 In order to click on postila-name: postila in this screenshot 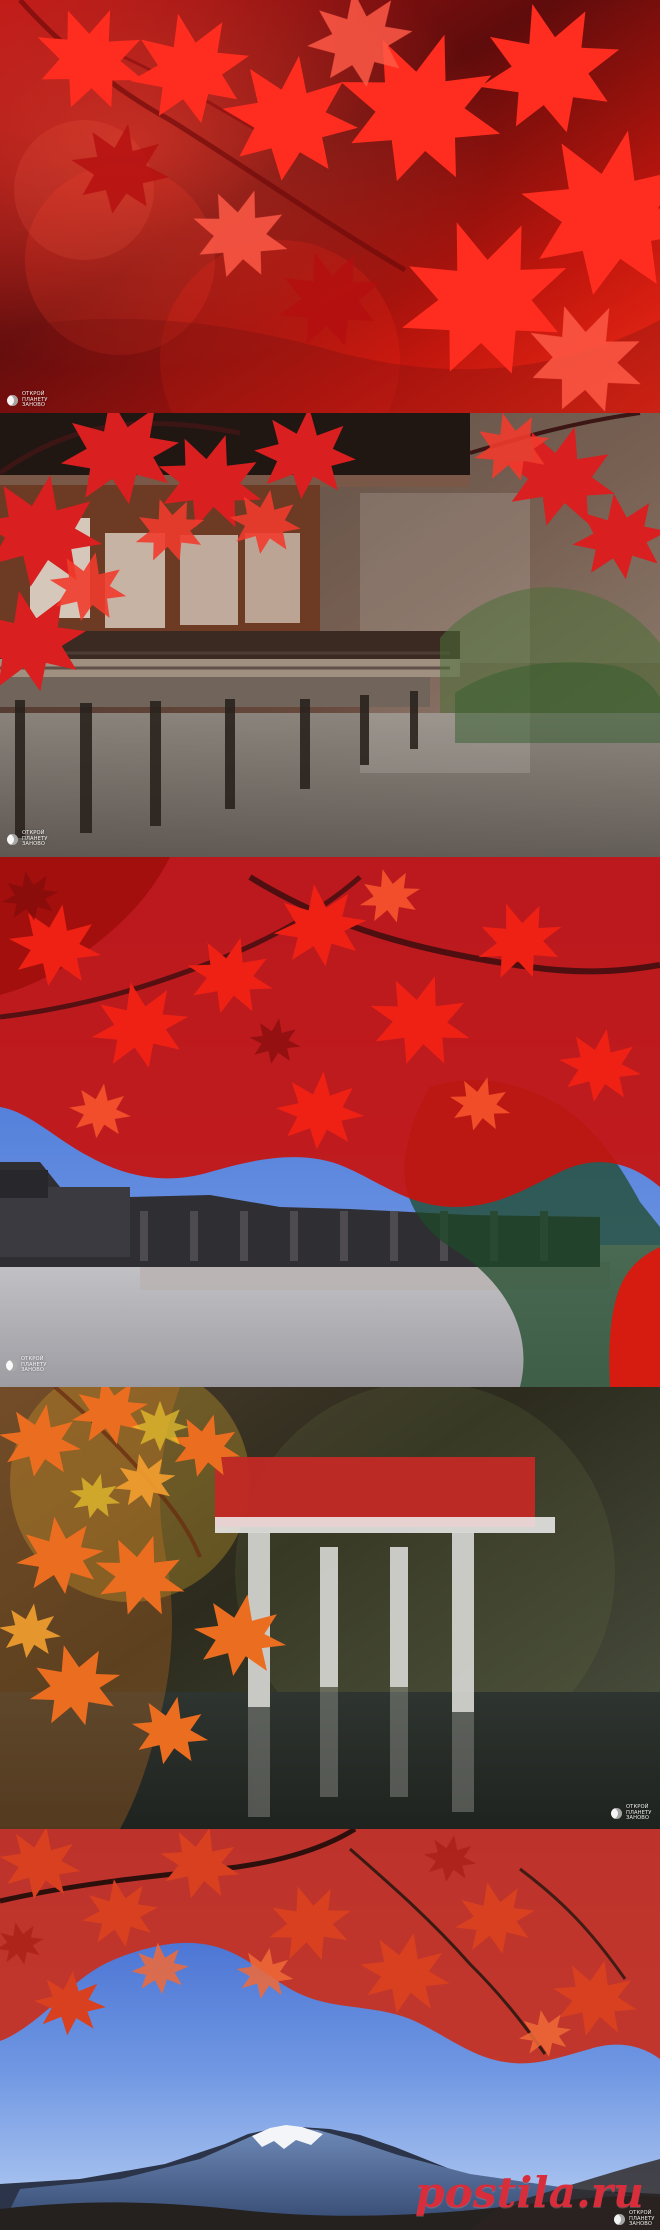, I will do `click(496, 2192)`.